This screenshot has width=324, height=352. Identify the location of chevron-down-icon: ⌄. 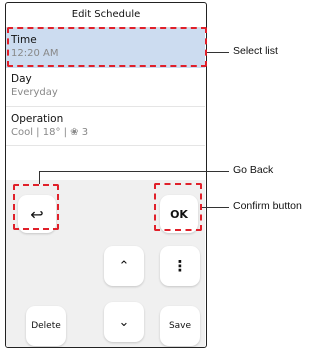
(124, 322).